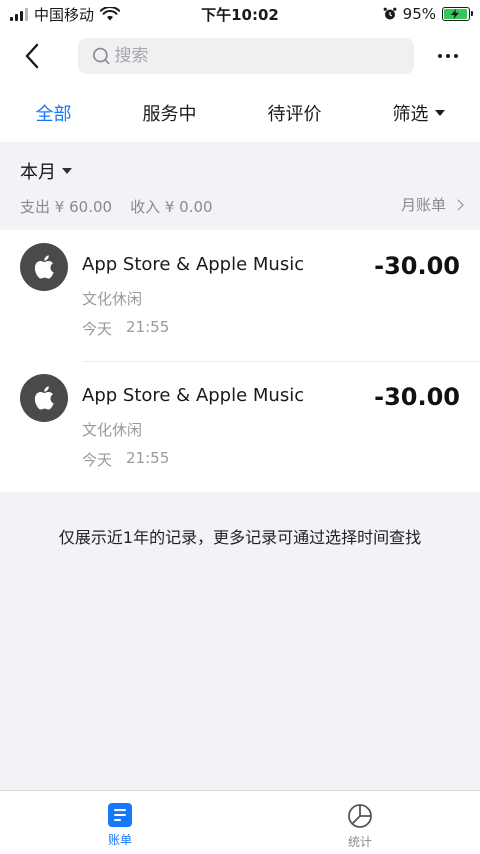 The image size is (480, 854). What do you see at coordinates (240, 537) in the screenshot?
I see `history-note: 仅展示近1年的记录，更多记录可通过选择时间查找` at bounding box center [240, 537].